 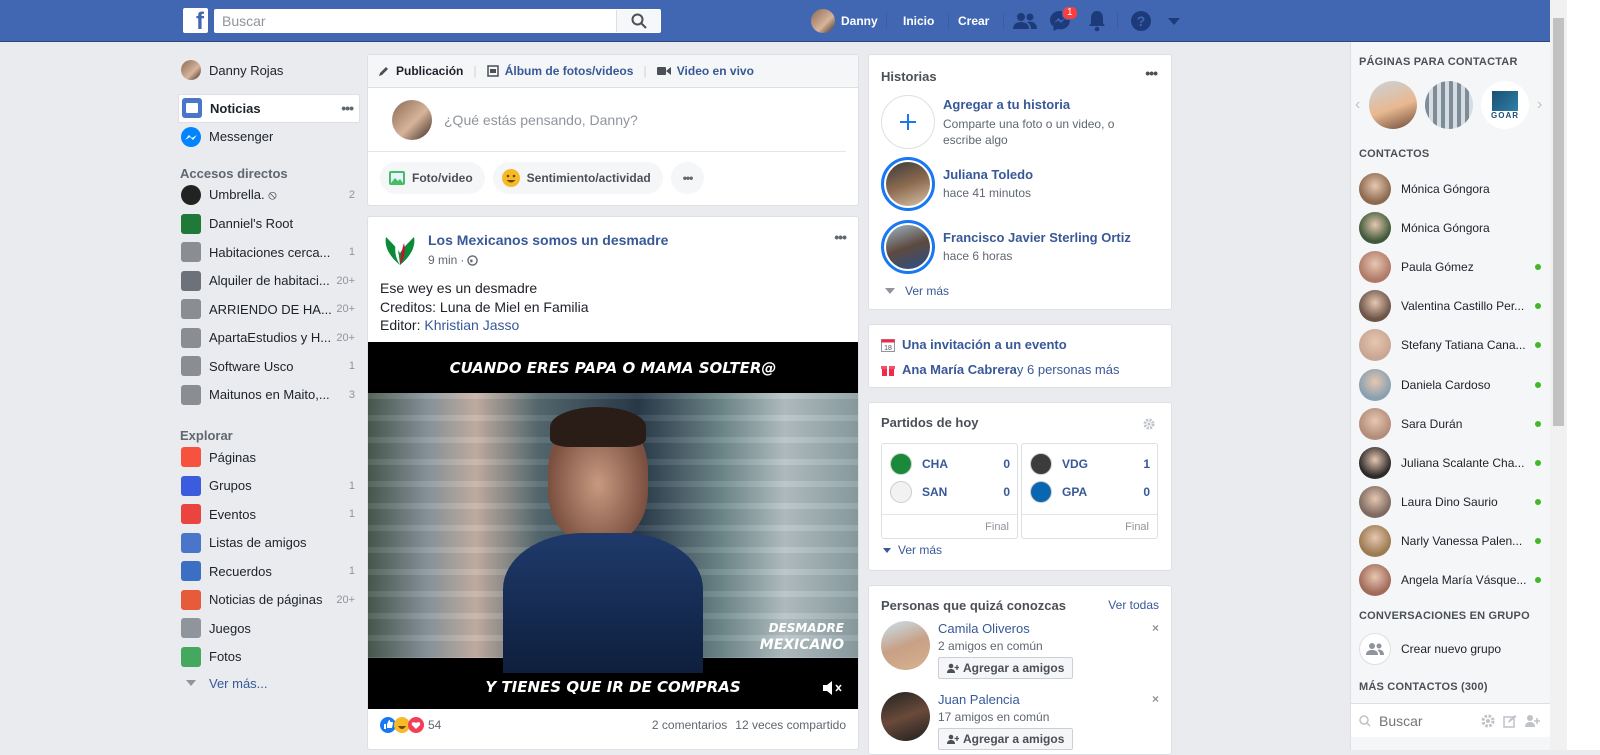 I want to click on sidebar-item: Fotos, so click(x=269, y=657).